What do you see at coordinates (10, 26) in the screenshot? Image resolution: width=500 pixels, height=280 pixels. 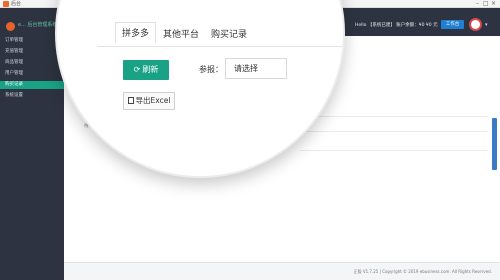 I see `logo-icon` at bounding box center [10, 26].